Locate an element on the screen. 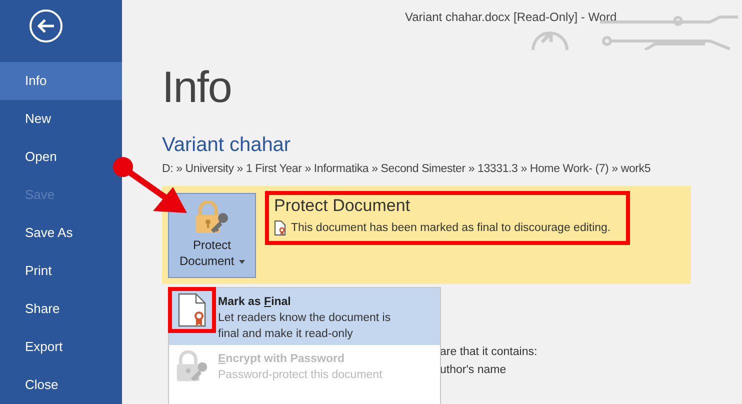 This screenshot has width=742, height=404. sidebar-item: Export is located at coordinates (61, 347).